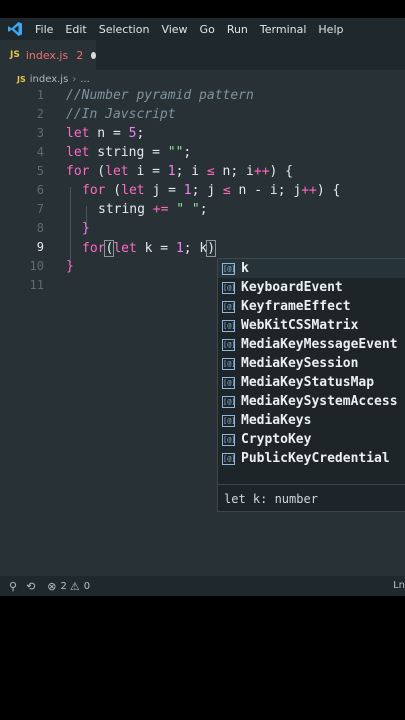 This screenshot has width=405, height=720. What do you see at coordinates (140, 133) in the screenshot?
I see `code-text: ;` at bounding box center [140, 133].